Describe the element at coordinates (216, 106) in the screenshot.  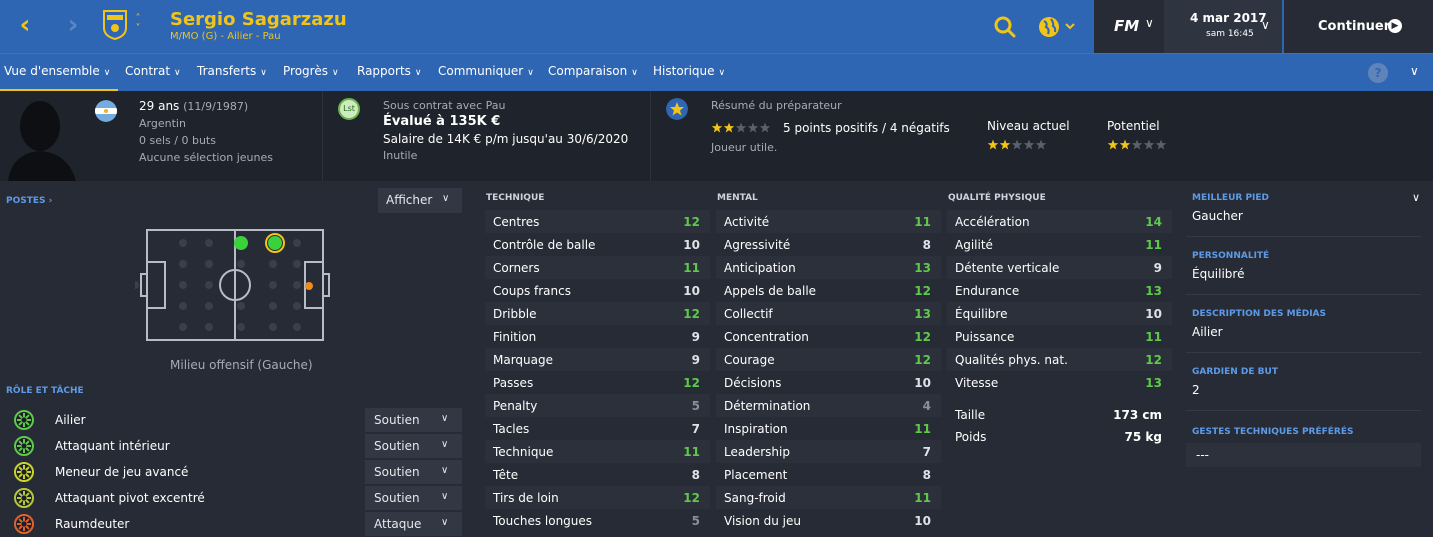
I see `birth-date: (11/9/1987)` at that location.